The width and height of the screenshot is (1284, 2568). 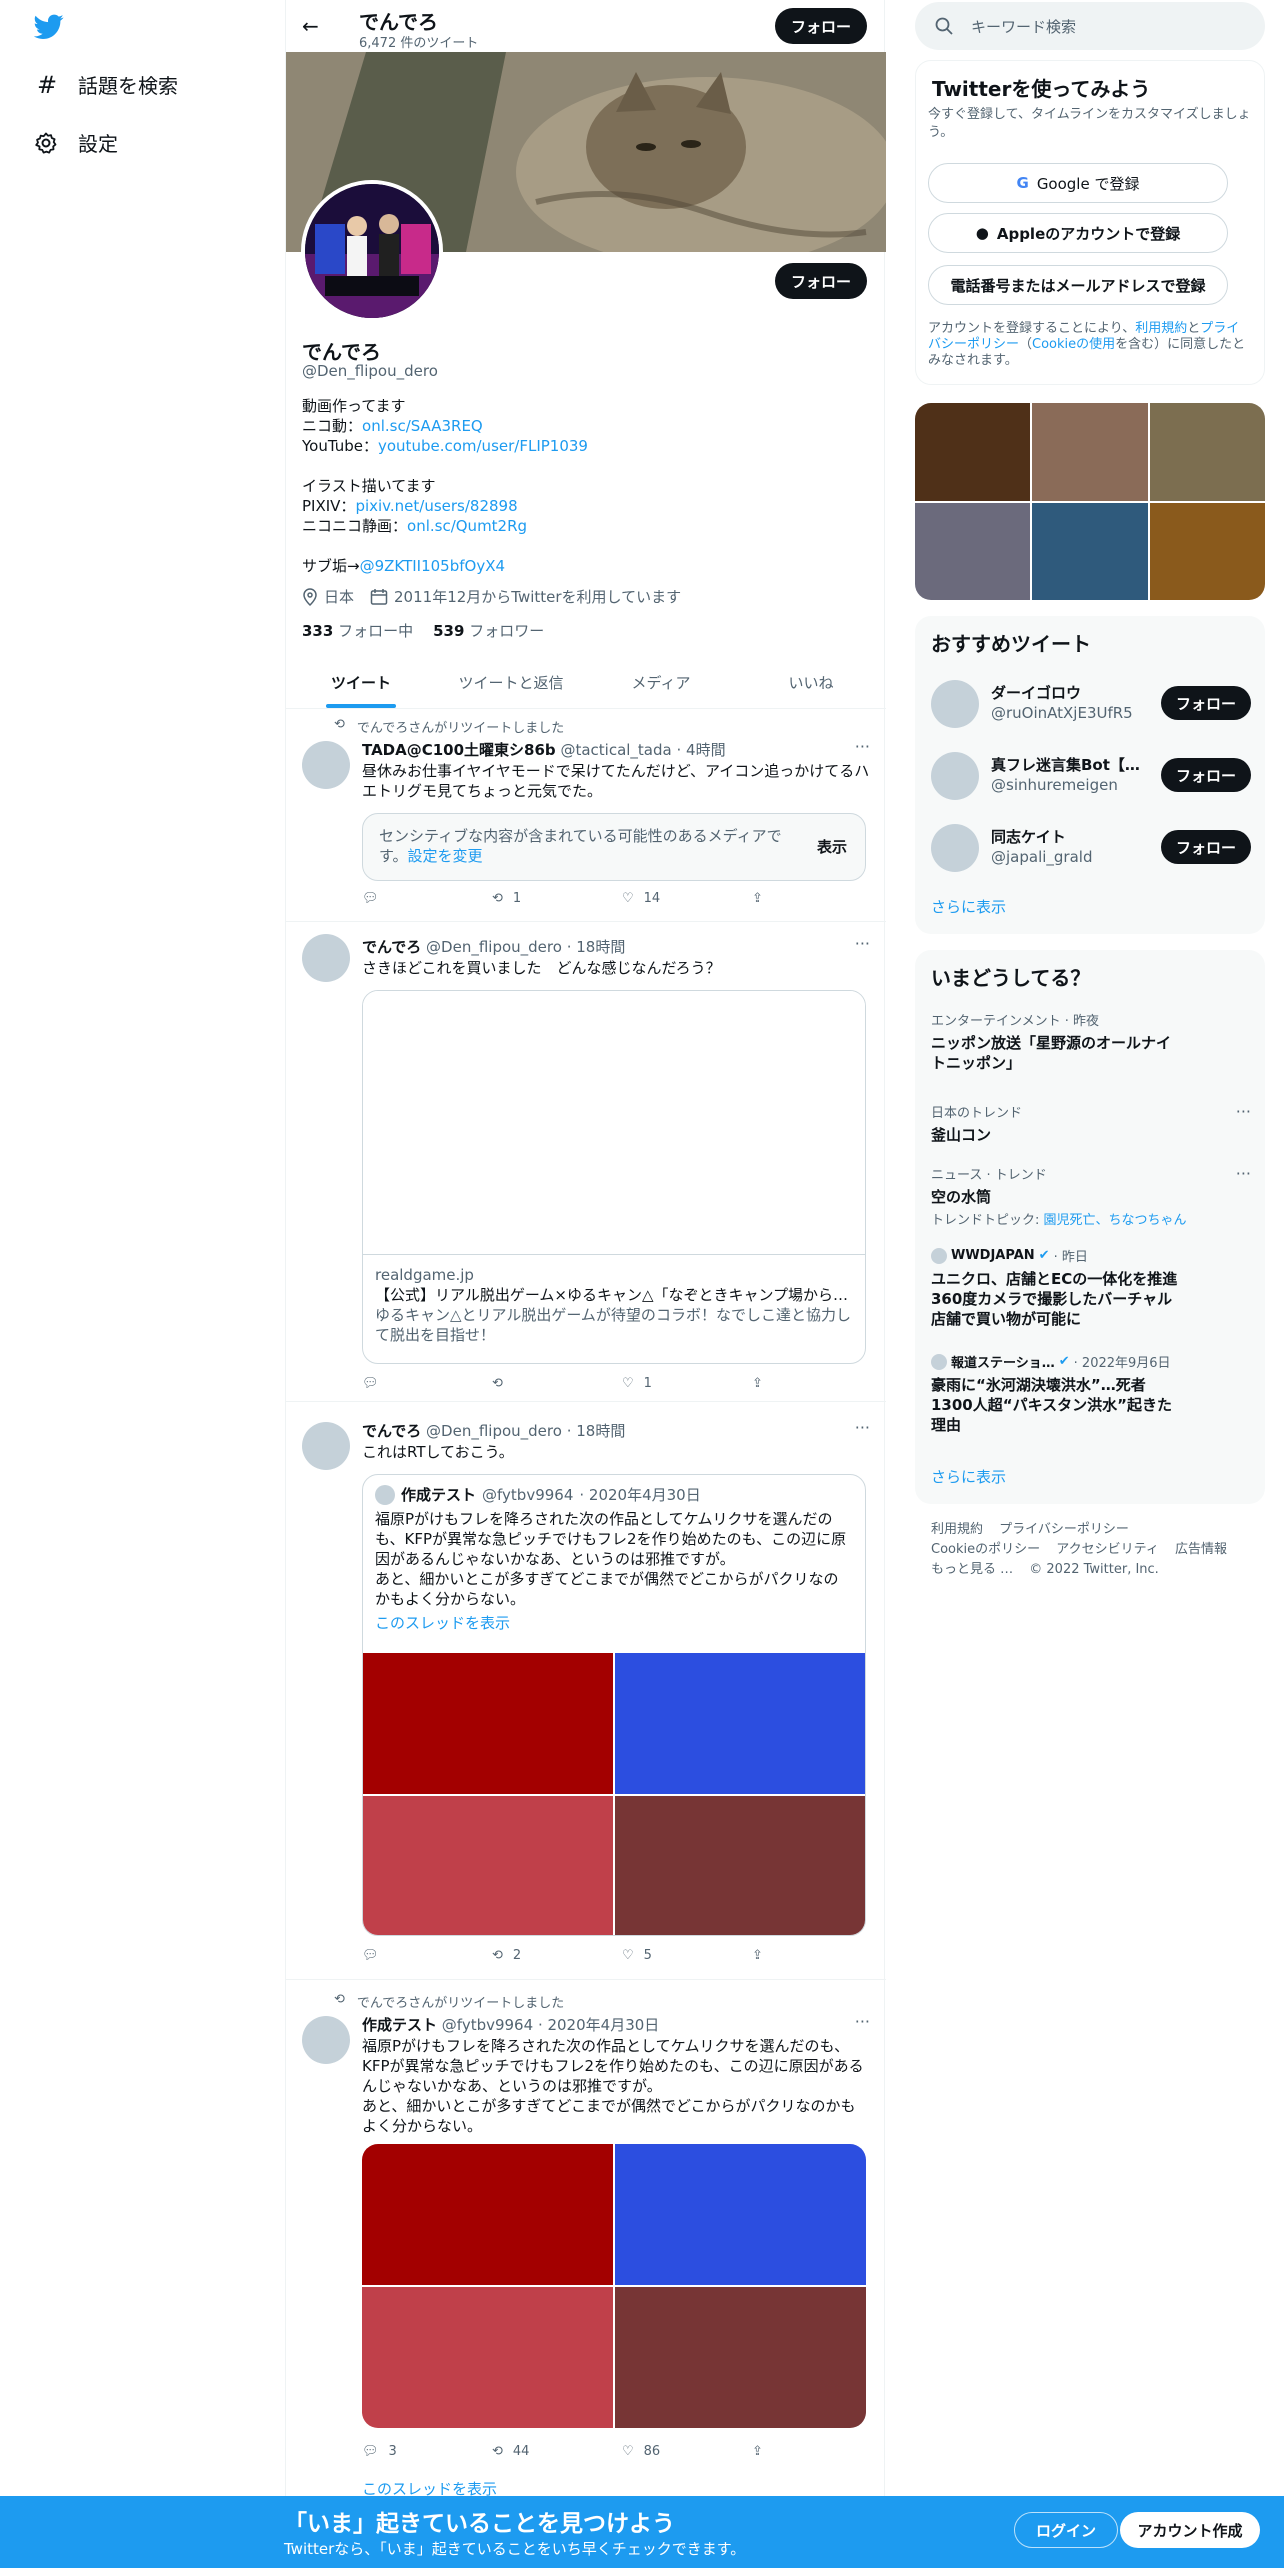 What do you see at coordinates (445, 856) in the screenshot?
I see `change-settings-link: 設定を変更` at bounding box center [445, 856].